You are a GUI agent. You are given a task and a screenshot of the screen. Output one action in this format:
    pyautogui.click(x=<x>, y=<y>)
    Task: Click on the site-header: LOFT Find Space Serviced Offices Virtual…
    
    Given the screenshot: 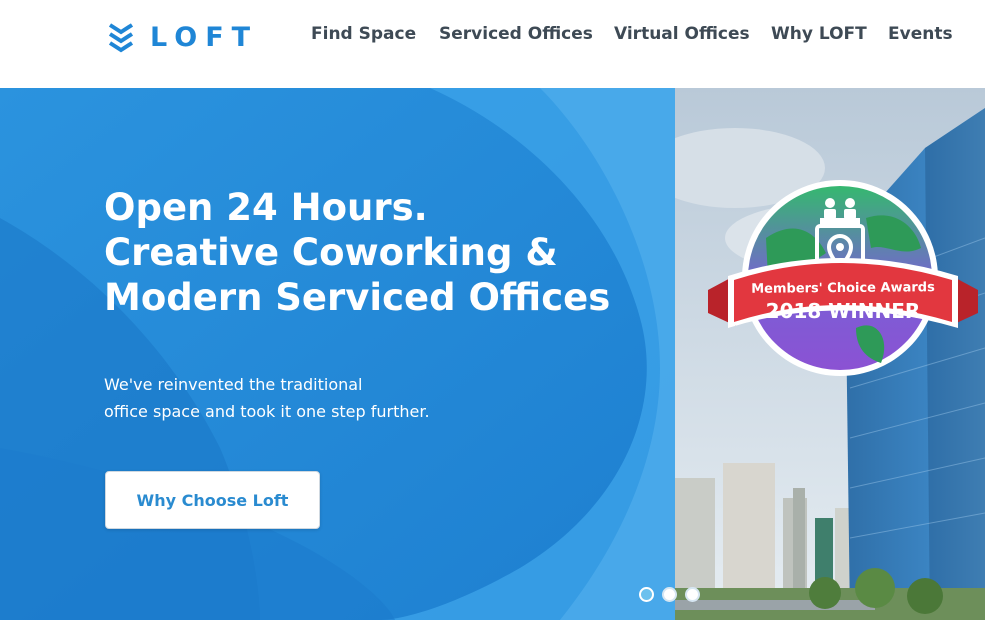 What is the action you would take?
    pyautogui.click(x=492, y=44)
    